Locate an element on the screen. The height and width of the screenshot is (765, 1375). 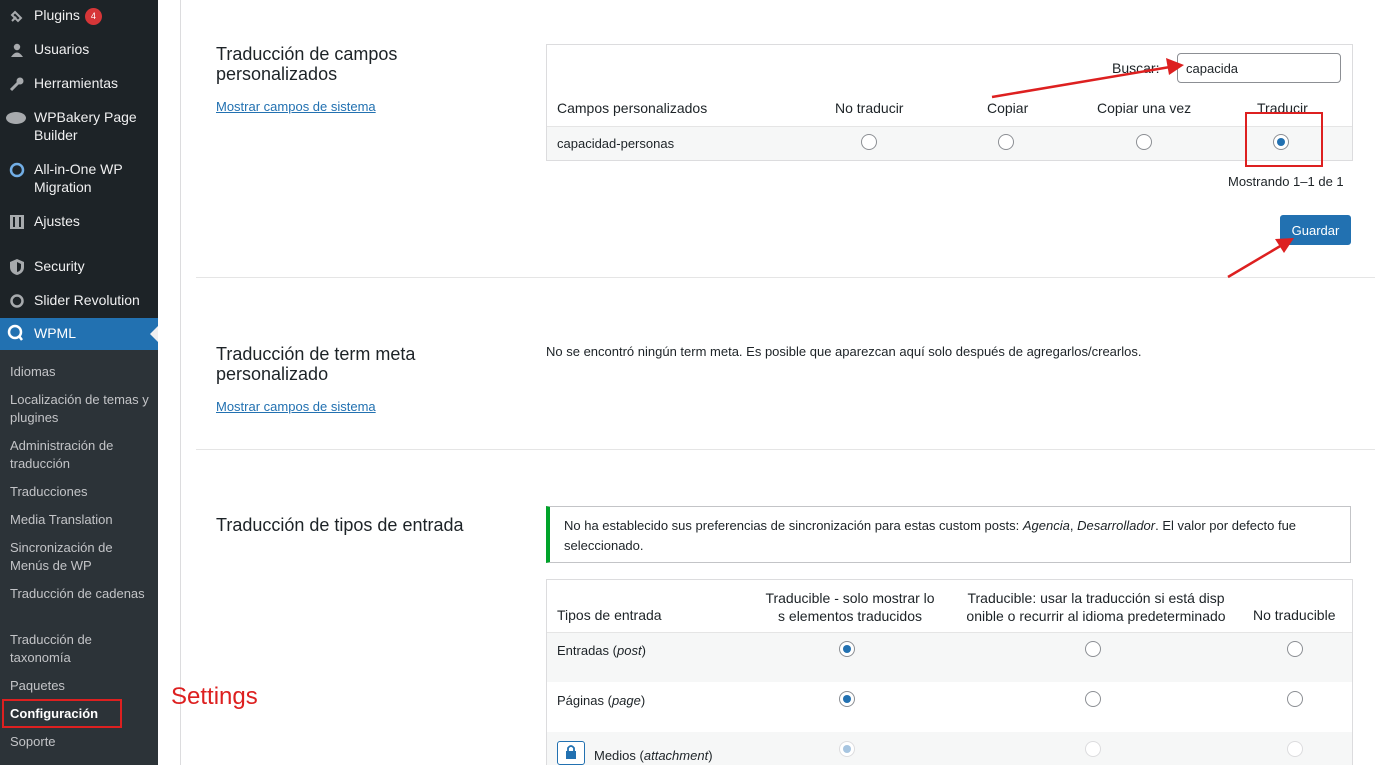
settings-annotation: Settings is located at coordinates (214, 696).